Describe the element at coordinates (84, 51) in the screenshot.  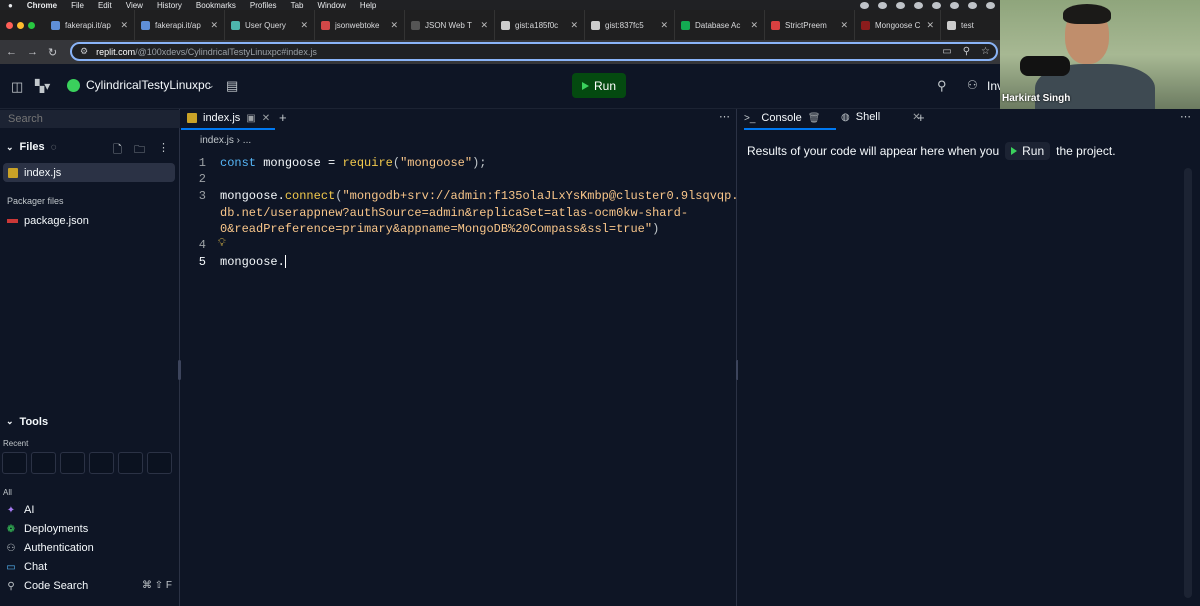
I see `site-settings-icon: ⚙` at that location.